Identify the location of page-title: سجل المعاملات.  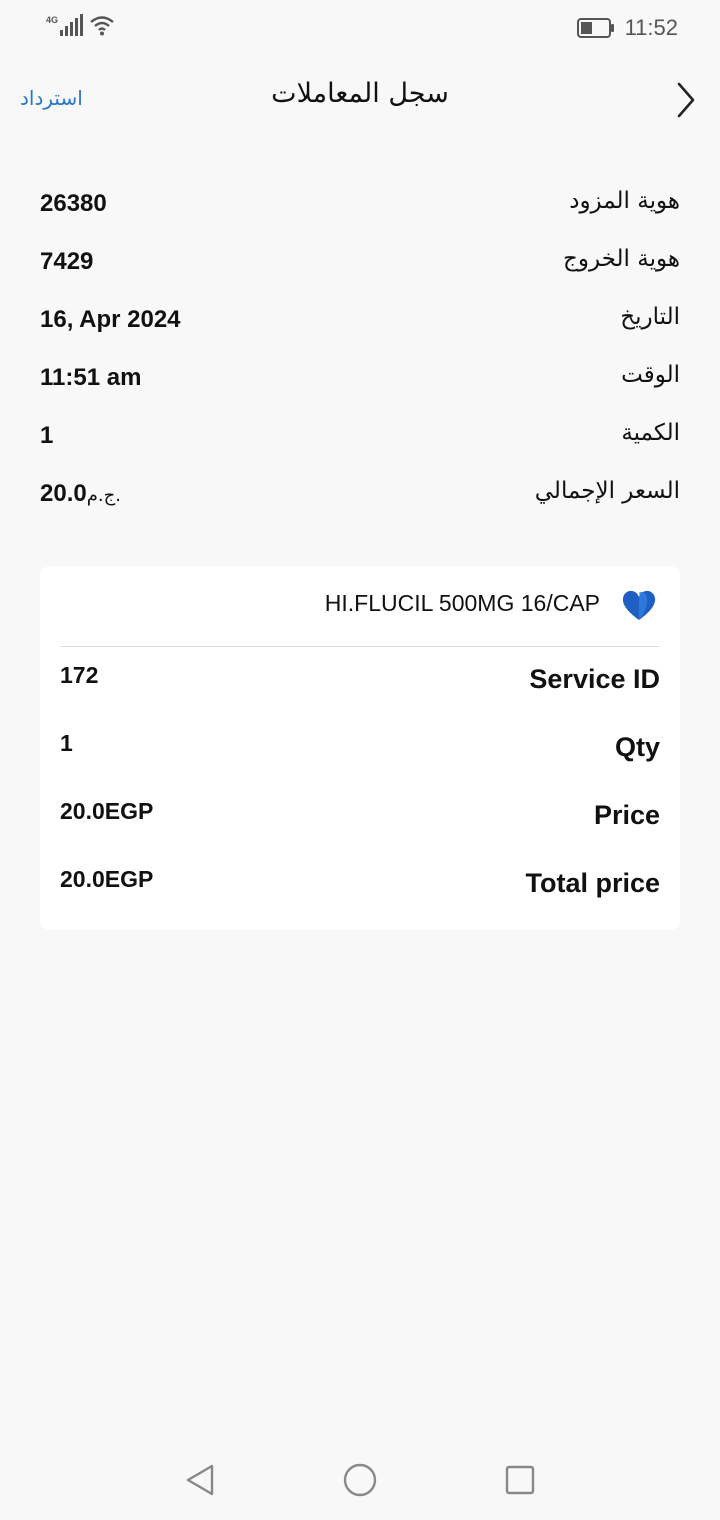
(360, 93).